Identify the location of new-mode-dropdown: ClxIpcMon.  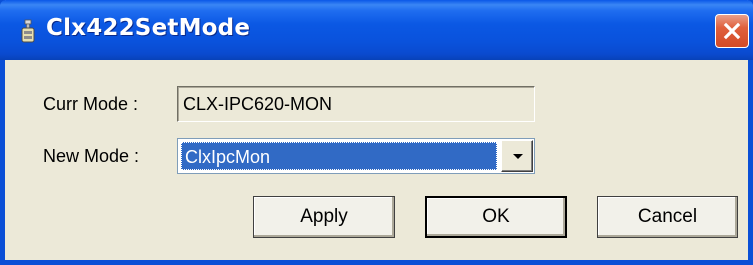
(356, 156).